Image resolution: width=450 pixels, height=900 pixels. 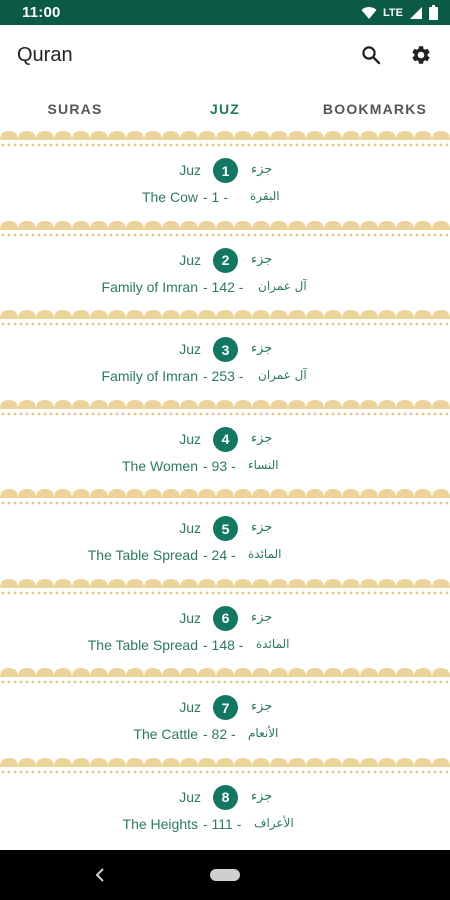 I want to click on search-icon, so click(x=371, y=55).